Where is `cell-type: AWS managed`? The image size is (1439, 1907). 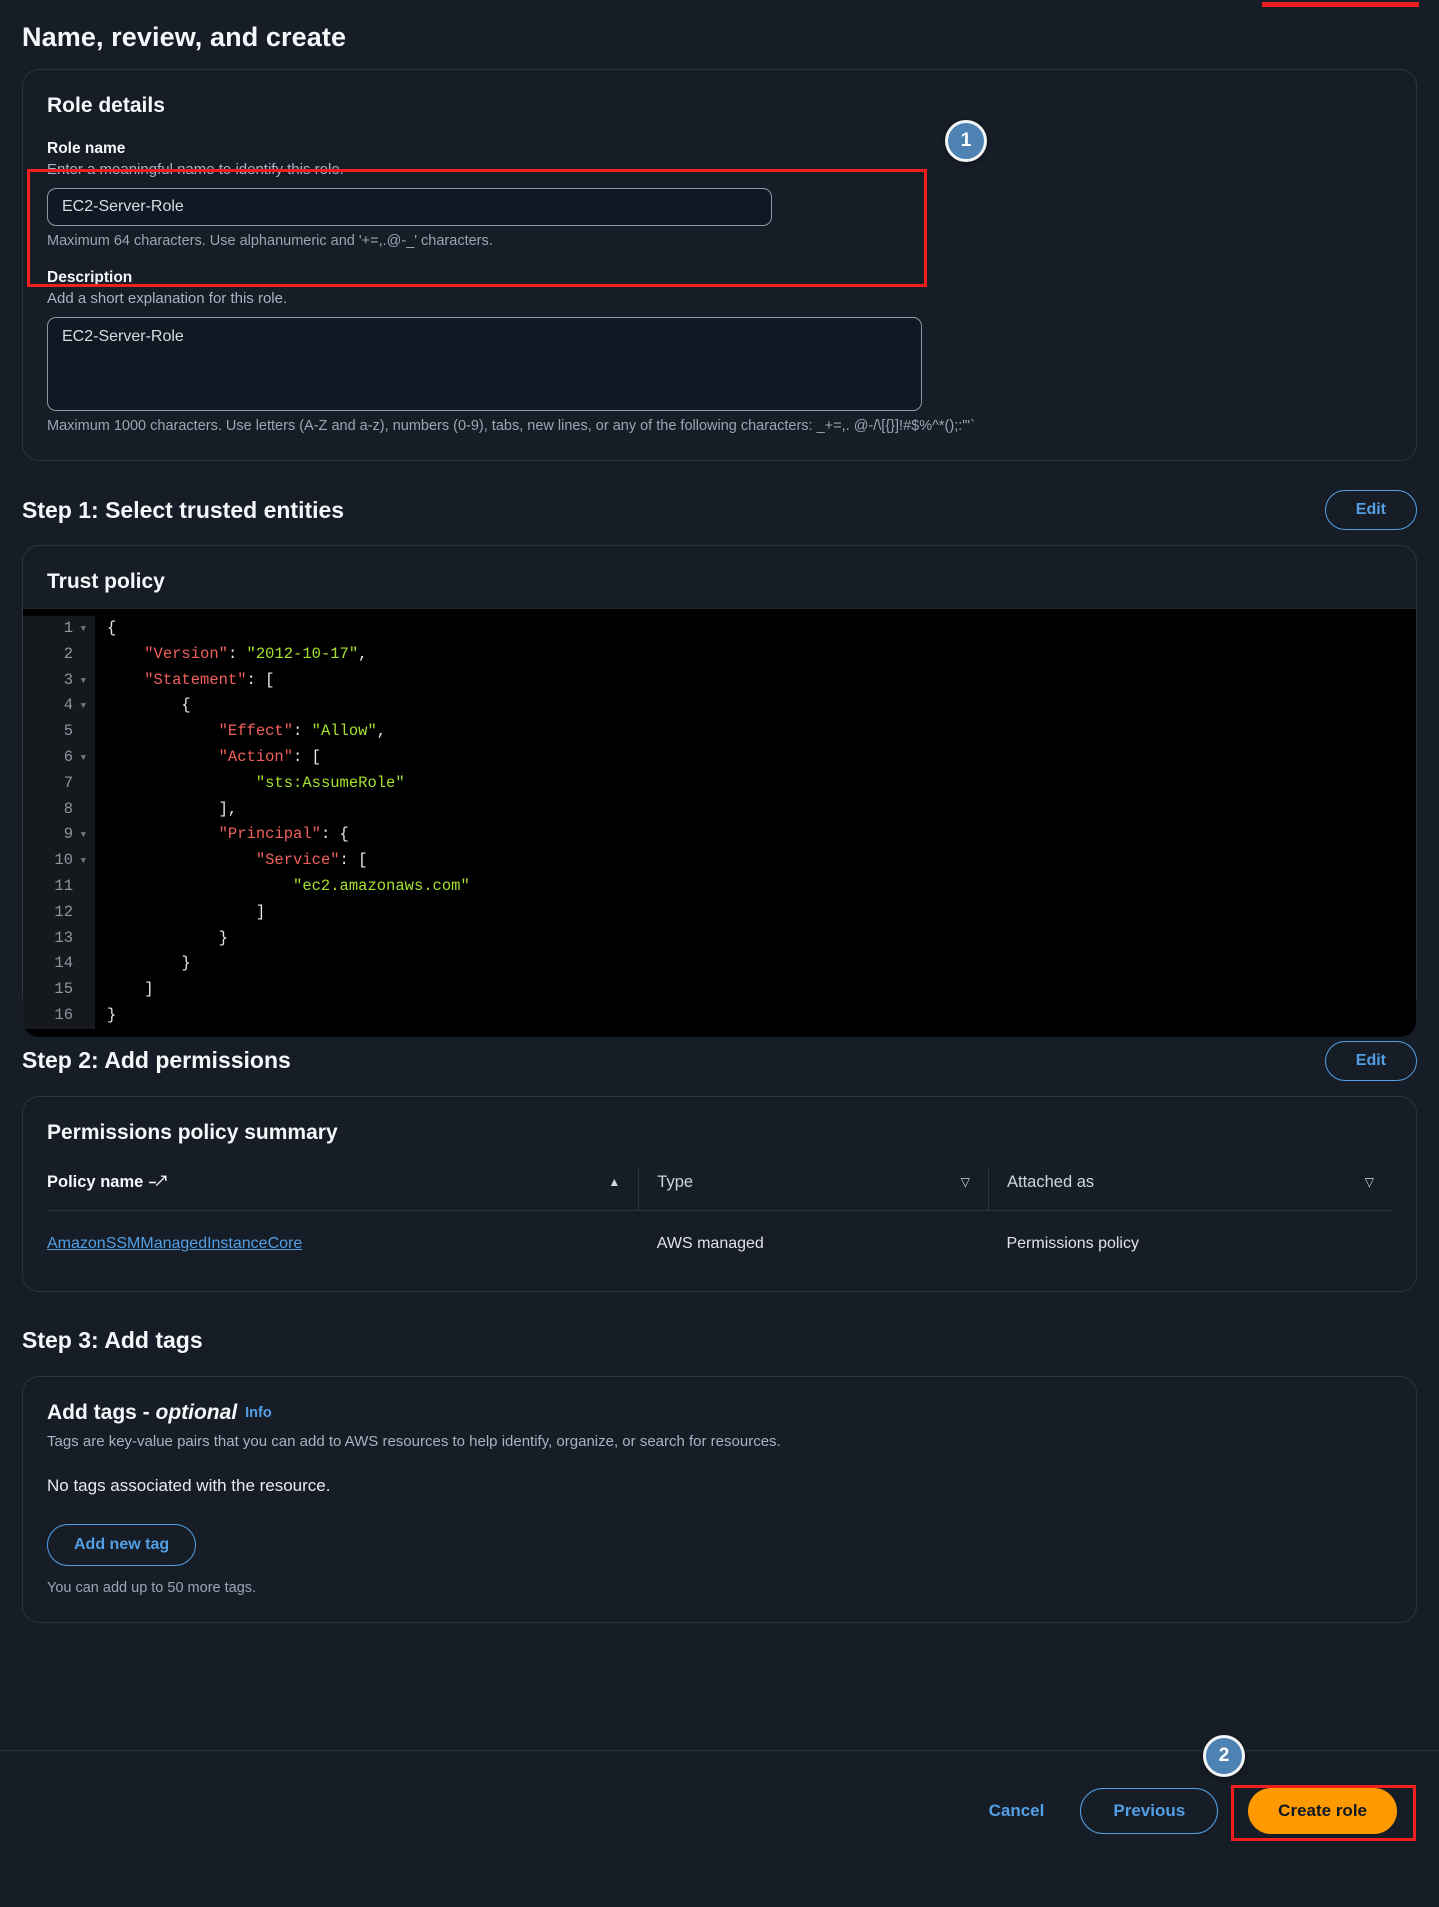 cell-type: AWS managed is located at coordinates (710, 1243).